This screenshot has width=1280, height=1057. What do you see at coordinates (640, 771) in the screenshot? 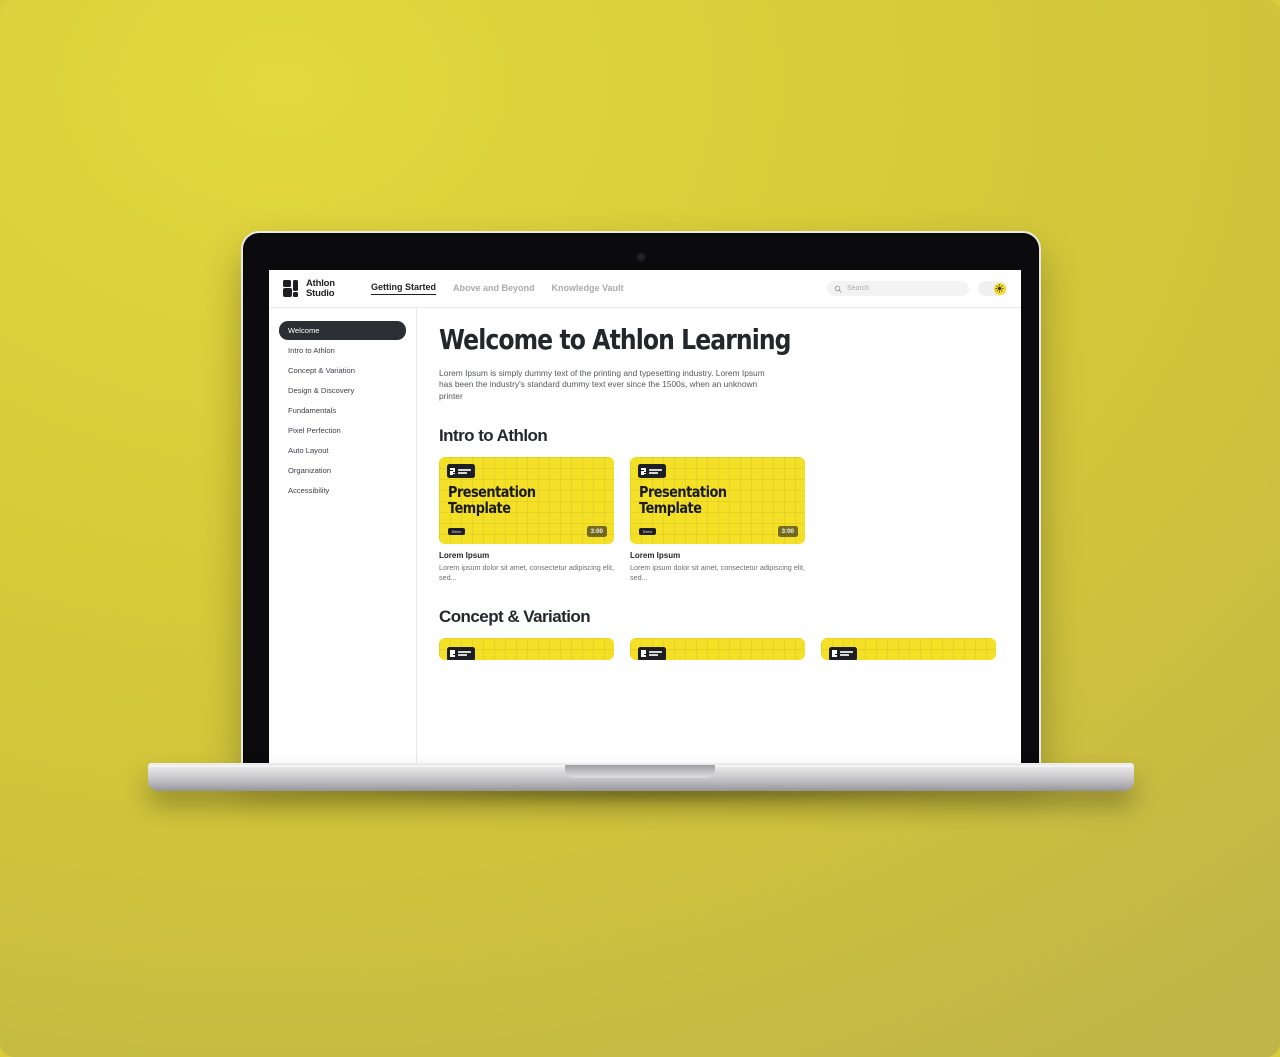
I see `laptop-base-notch` at bounding box center [640, 771].